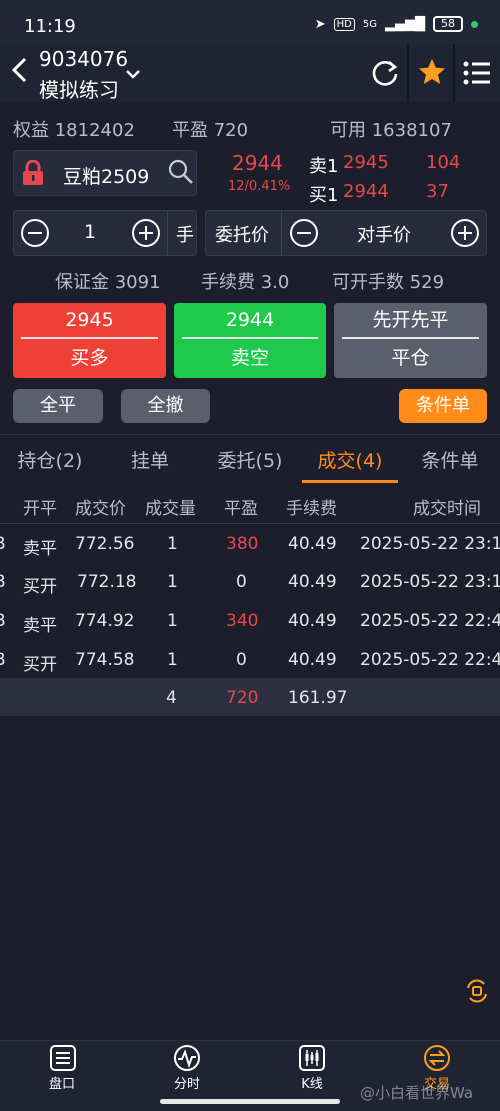 This screenshot has width=500, height=1111. What do you see at coordinates (311, 509) in the screenshot?
I see `column-header: 手续费` at bounding box center [311, 509].